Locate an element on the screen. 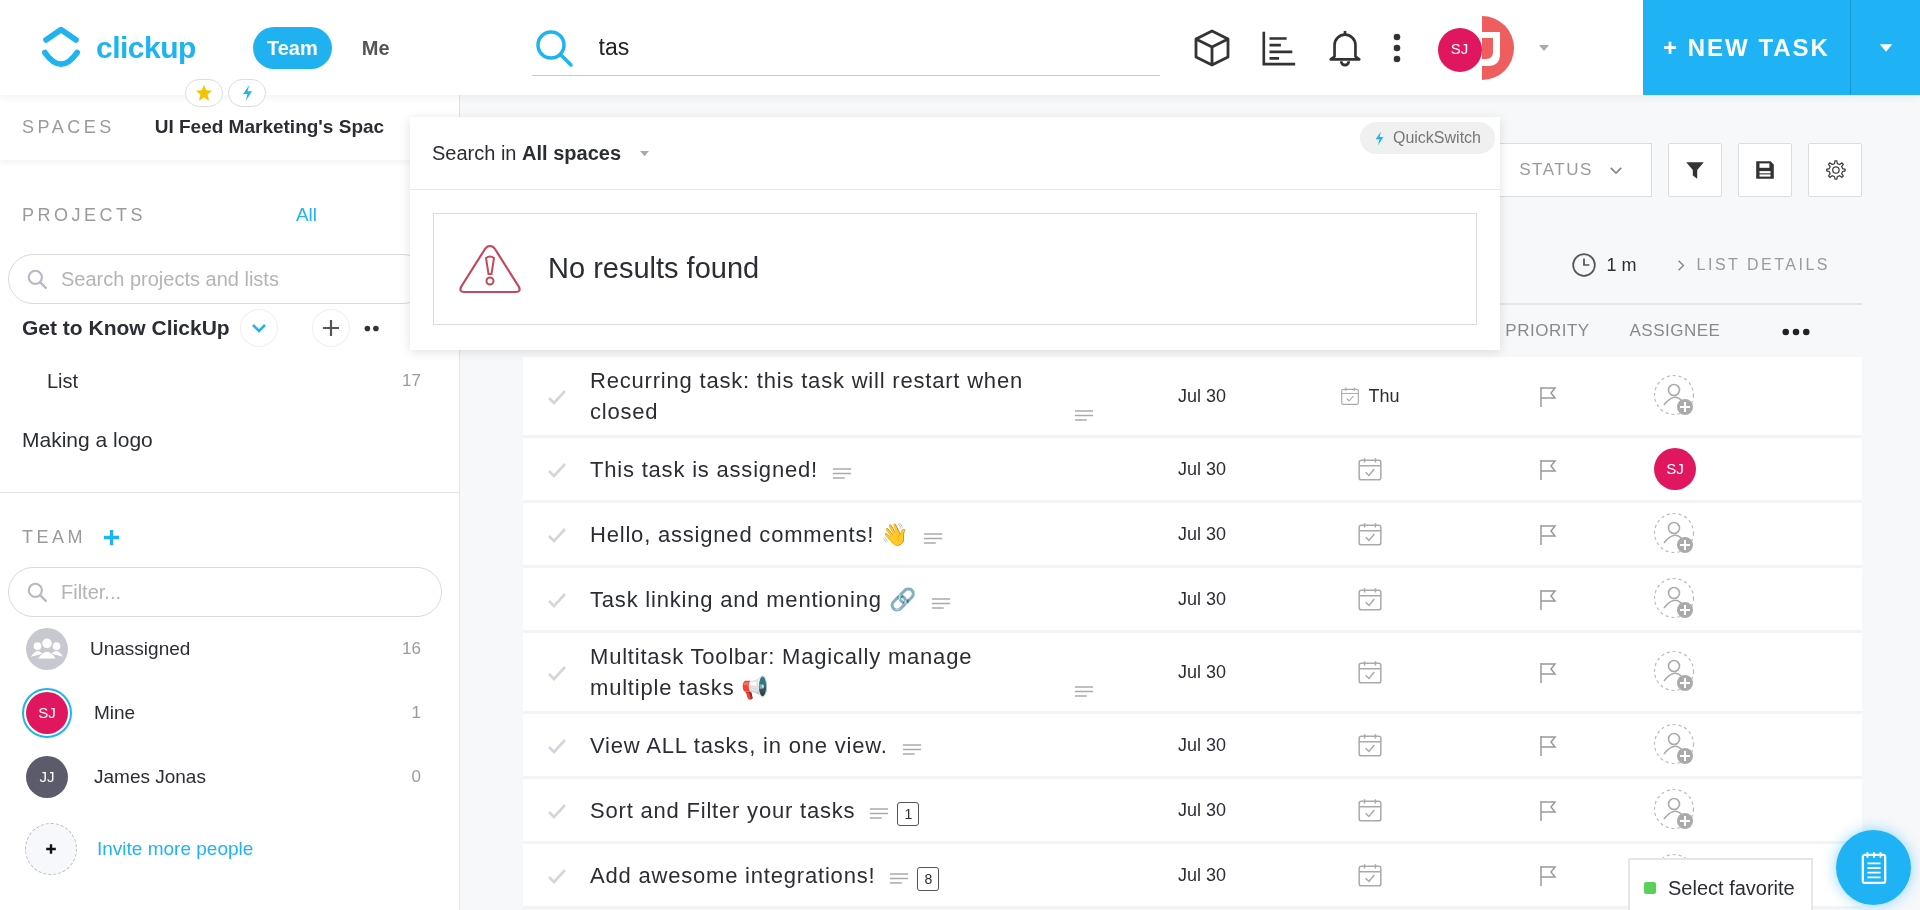 This screenshot has width=1920, height=910. filter-button is located at coordinates (1695, 170).